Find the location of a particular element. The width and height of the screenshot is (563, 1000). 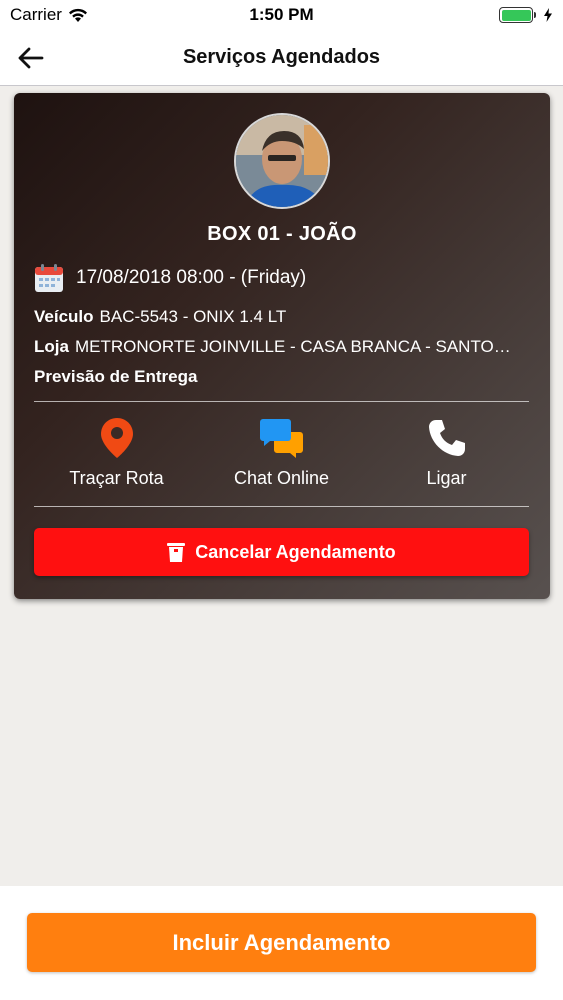

call-button: Ligar is located at coordinates (446, 458).